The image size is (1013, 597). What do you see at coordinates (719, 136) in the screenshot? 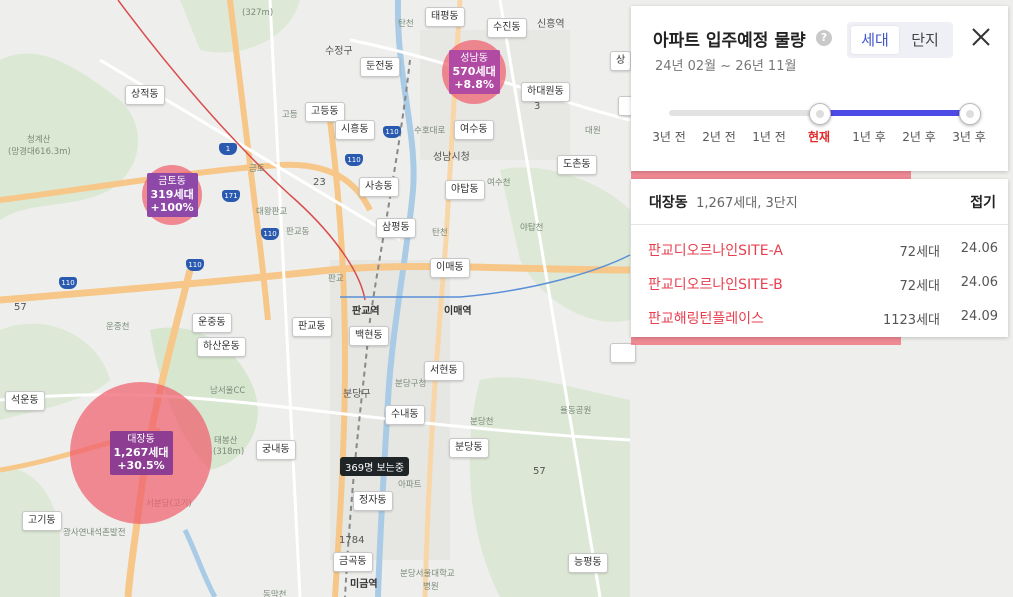
I see `slider-tick-label: 2년 전` at bounding box center [719, 136].